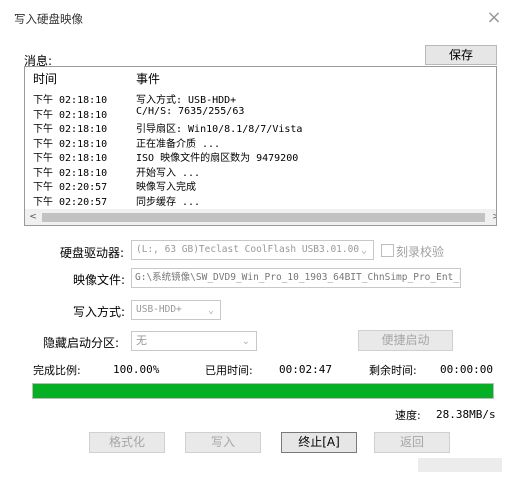  I want to click on write-button: 写入, so click(223, 442).